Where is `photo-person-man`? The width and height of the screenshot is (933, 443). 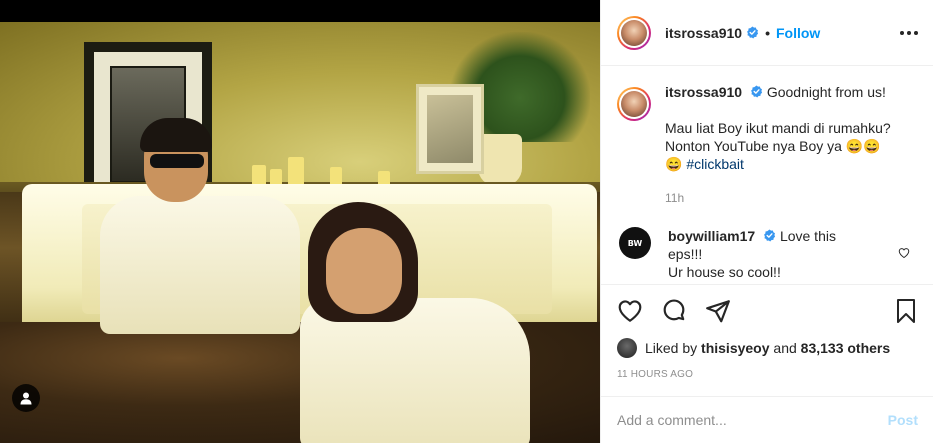 photo-person-man is located at coordinates (200, 226).